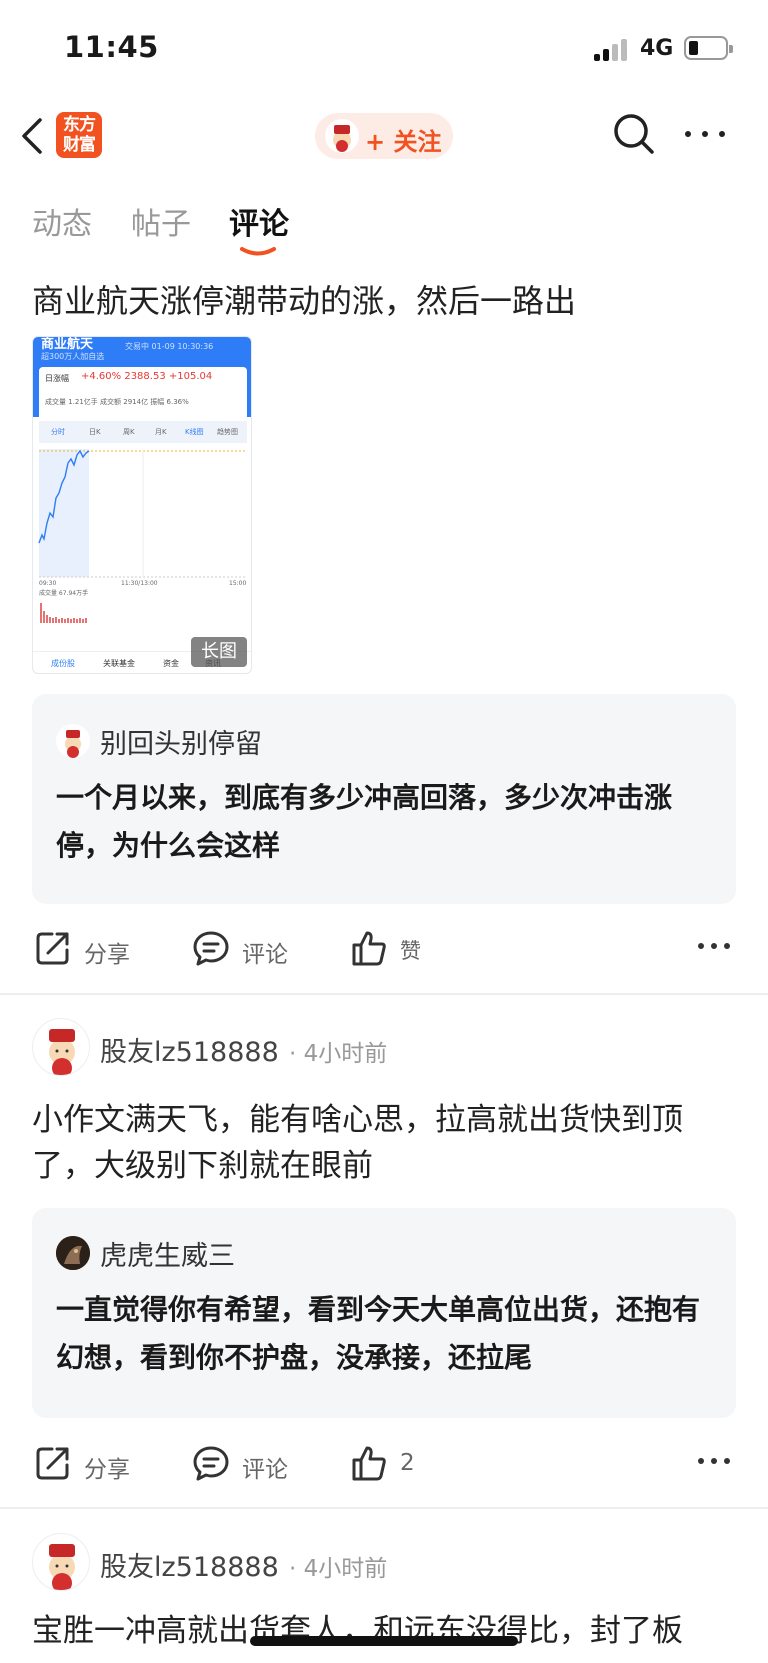 This screenshot has height=1663, width=768. I want to click on thumb-footer-item: 成份股, so click(63, 663).